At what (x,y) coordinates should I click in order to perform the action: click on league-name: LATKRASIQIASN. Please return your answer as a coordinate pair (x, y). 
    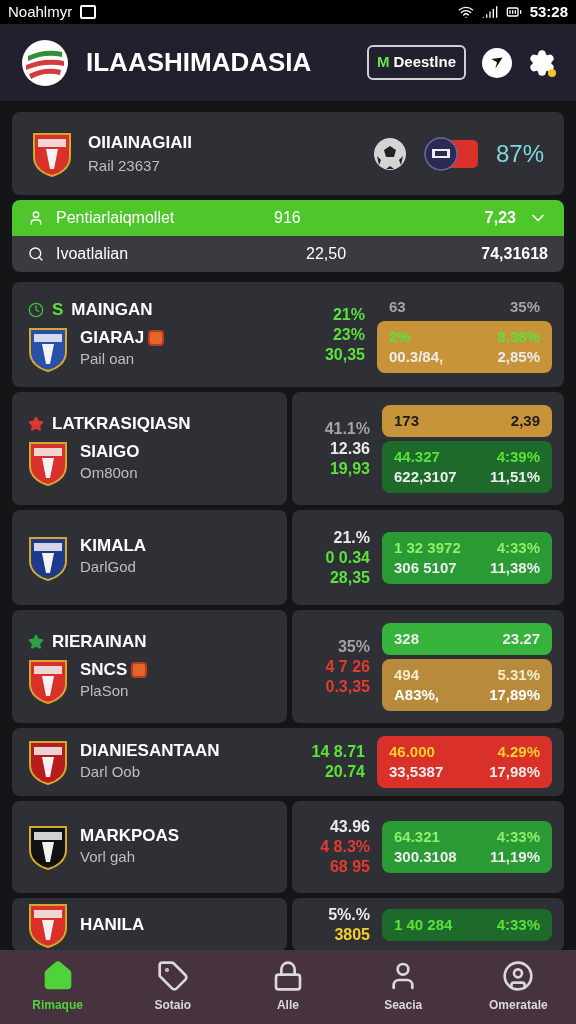
    Looking at the image, I should click on (121, 423).